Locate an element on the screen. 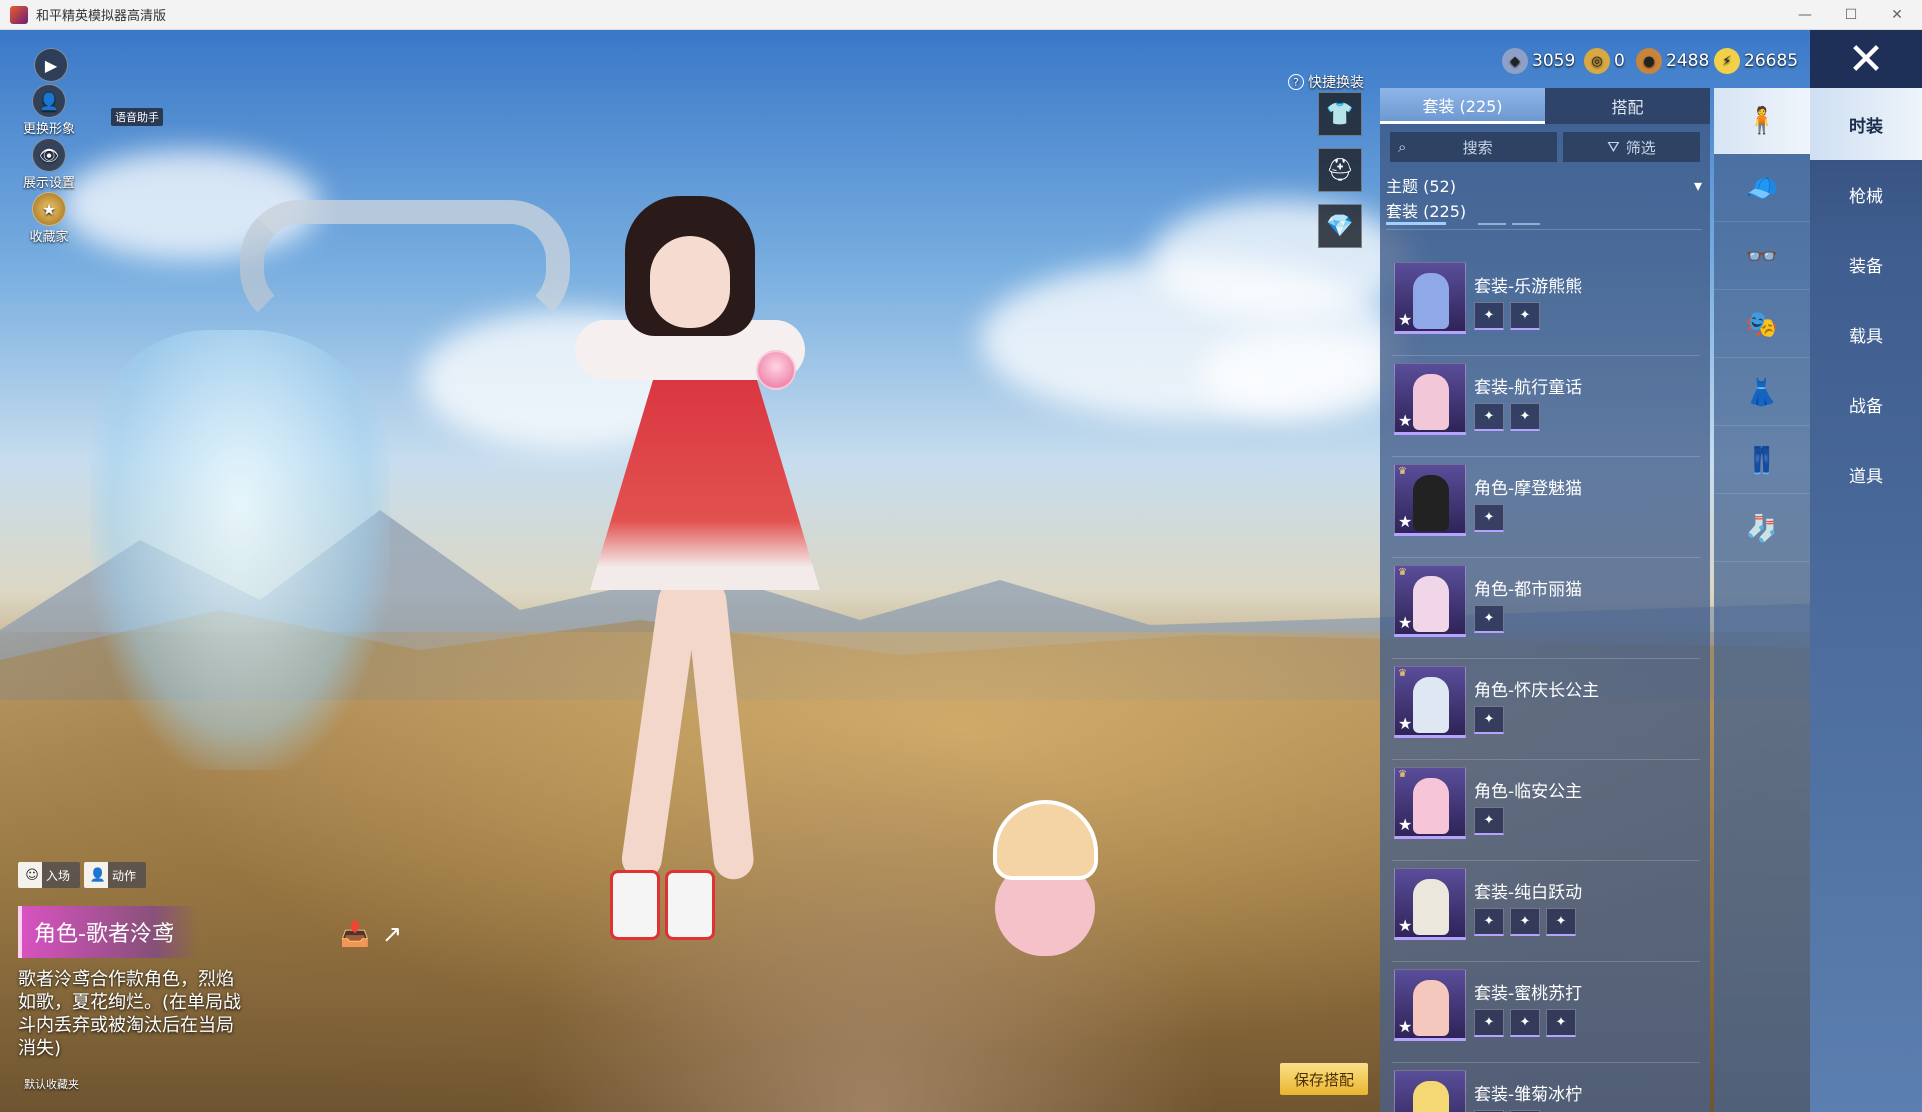 The width and height of the screenshot is (1922, 1112). outfit-list-item: ★ 套装-航行童话 ✦ ✦ is located at coordinates (1546, 408).